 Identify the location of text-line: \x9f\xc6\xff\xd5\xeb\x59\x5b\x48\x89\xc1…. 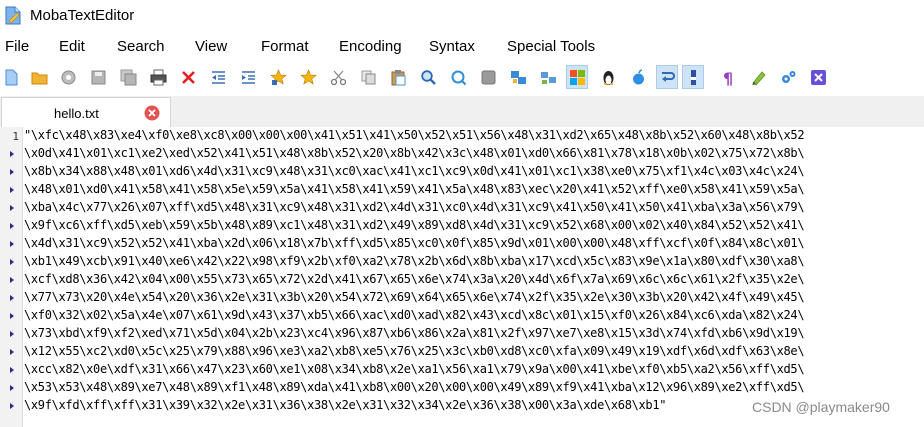
(414, 225).